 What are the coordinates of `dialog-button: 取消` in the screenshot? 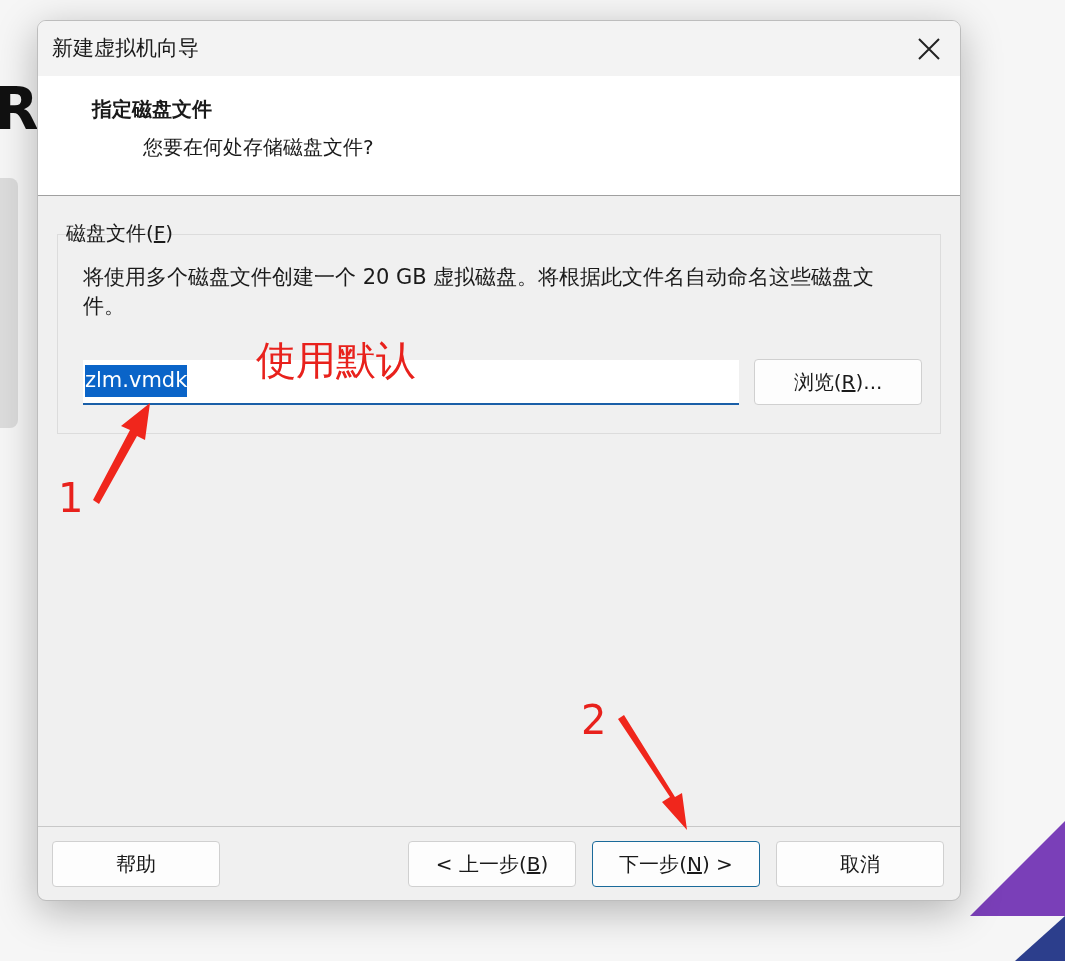 It's located at (860, 863).